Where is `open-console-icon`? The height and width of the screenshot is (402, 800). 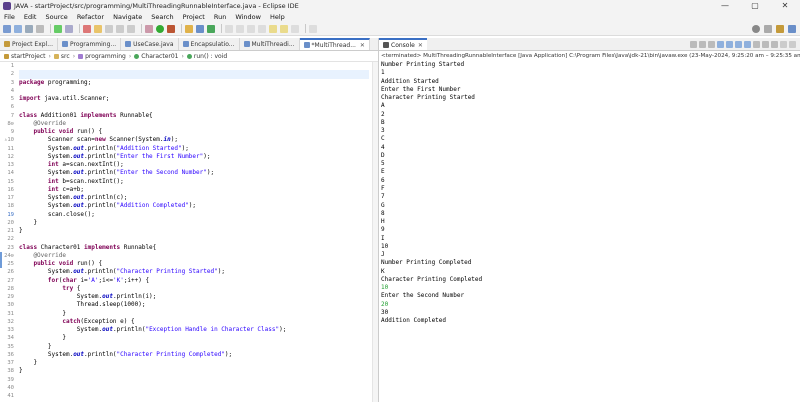 open-console-icon is located at coordinates (774, 44).